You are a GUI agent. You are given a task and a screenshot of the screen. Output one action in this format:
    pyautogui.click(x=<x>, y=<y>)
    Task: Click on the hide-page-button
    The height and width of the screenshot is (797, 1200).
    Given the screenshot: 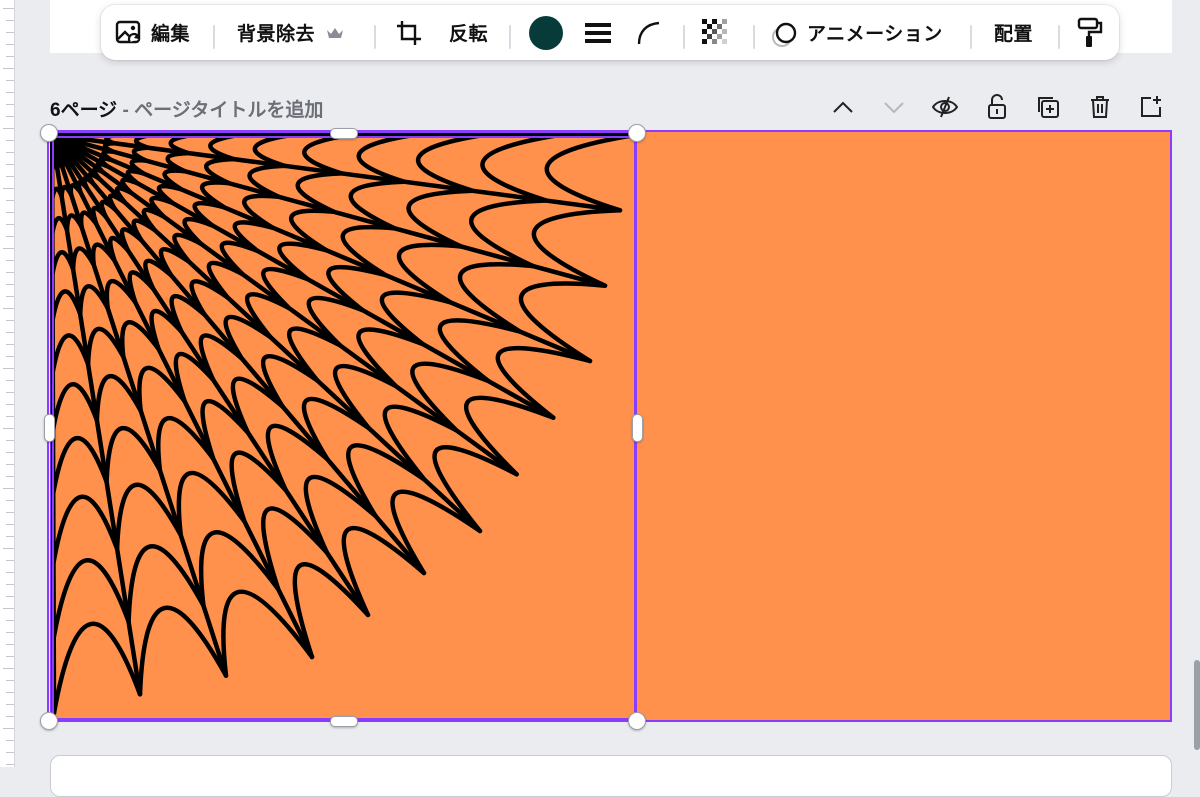 What is the action you would take?
    pyautogui.click(x=945, y=107)
    